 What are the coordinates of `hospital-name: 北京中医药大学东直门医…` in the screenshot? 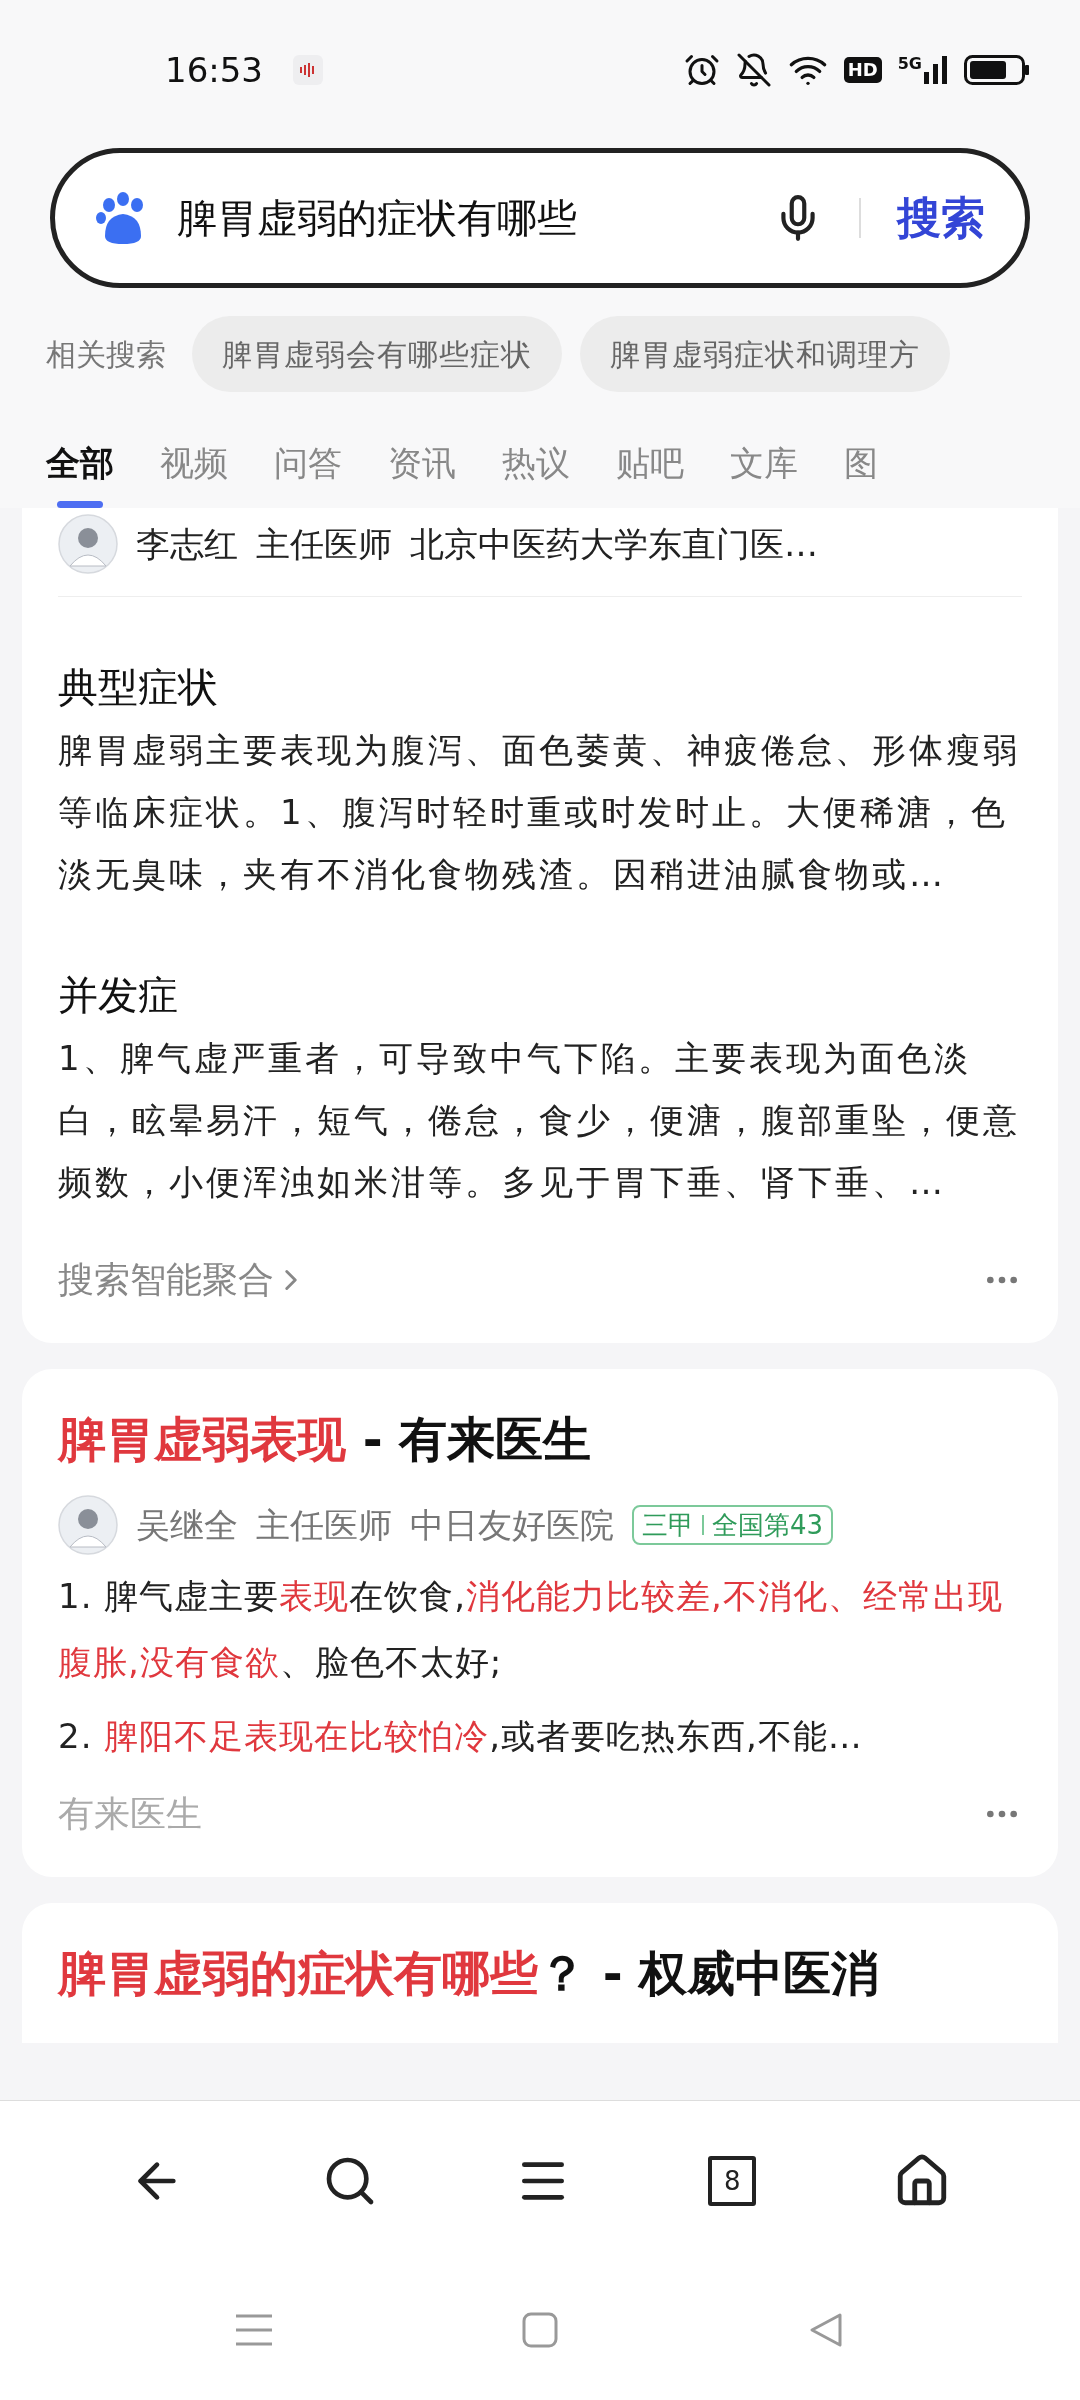 It's located at (614, 544).